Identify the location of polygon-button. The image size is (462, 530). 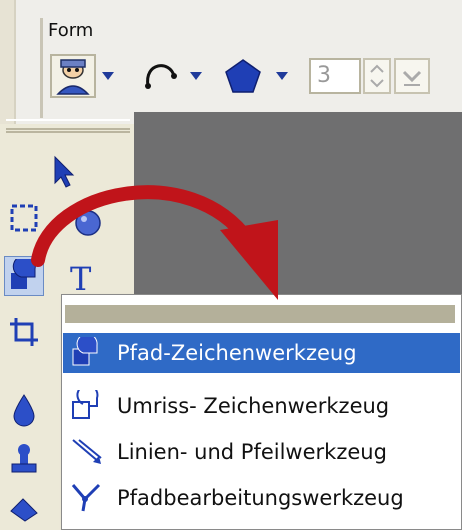
(243, 76).